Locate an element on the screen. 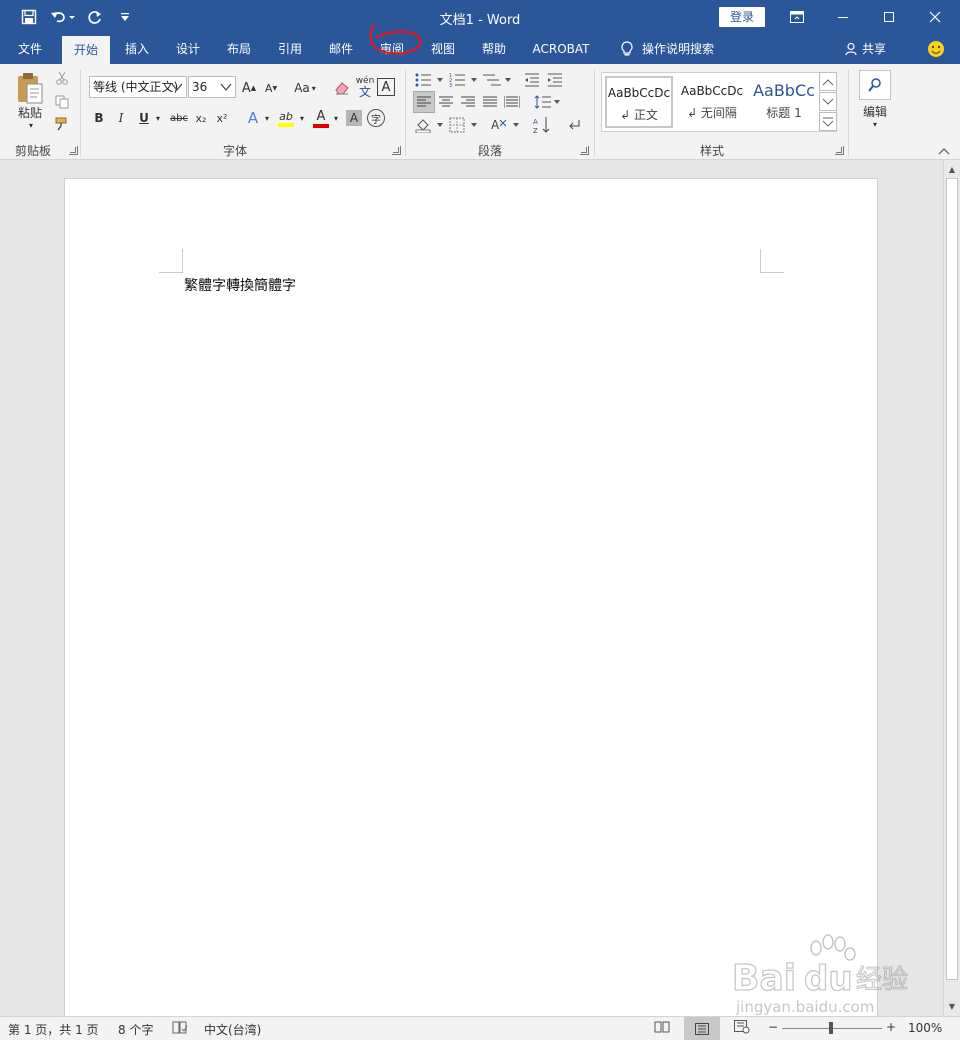  font-color-dropdown-icon: ▾ is located at coordinates (336, 118).